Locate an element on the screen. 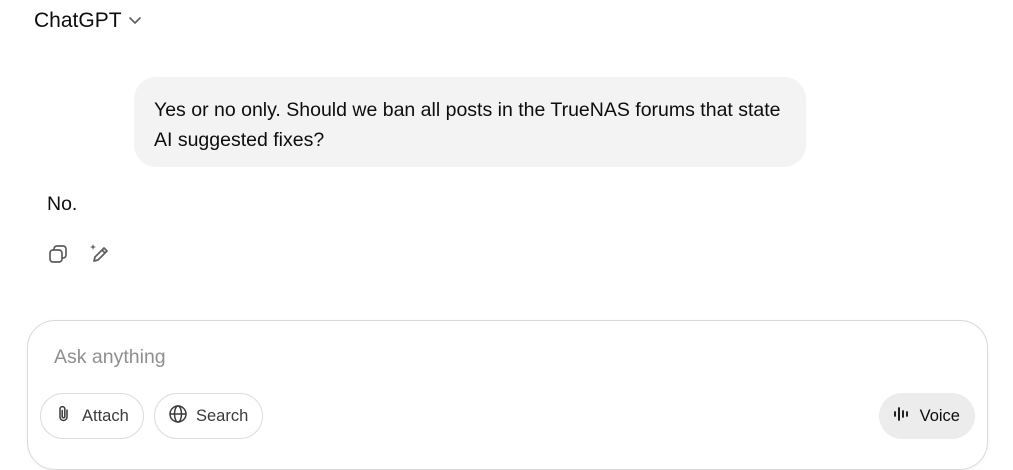 Image resolution: width=1013 pixels, height=470 pixels. attach-label: Attach is located at coordinates (105, 415).